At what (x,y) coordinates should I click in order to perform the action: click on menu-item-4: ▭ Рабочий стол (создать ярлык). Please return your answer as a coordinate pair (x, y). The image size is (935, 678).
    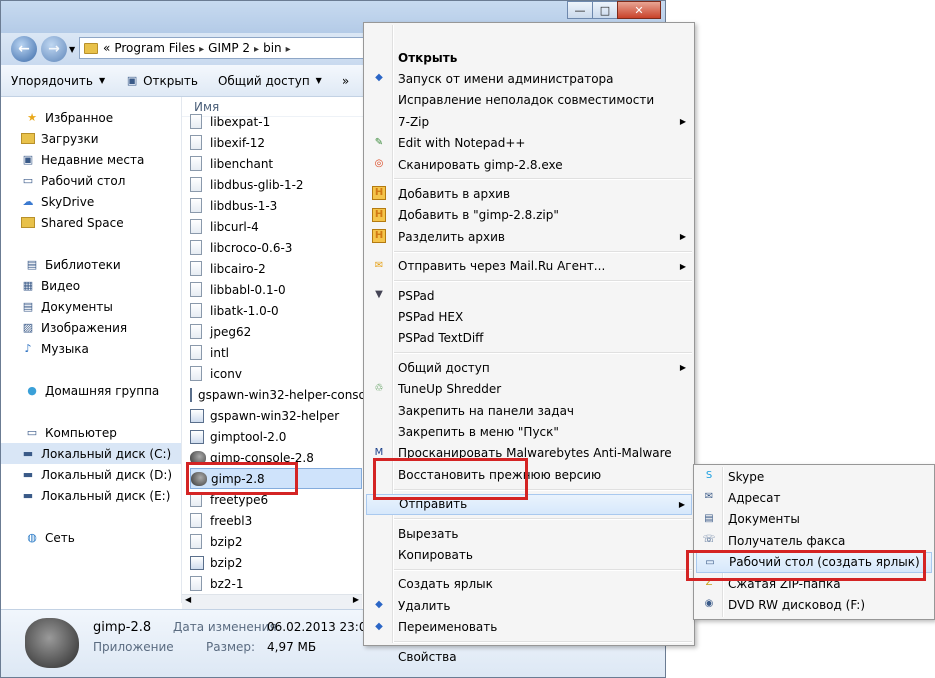
    Looking at the image, I should click on (814, 562).